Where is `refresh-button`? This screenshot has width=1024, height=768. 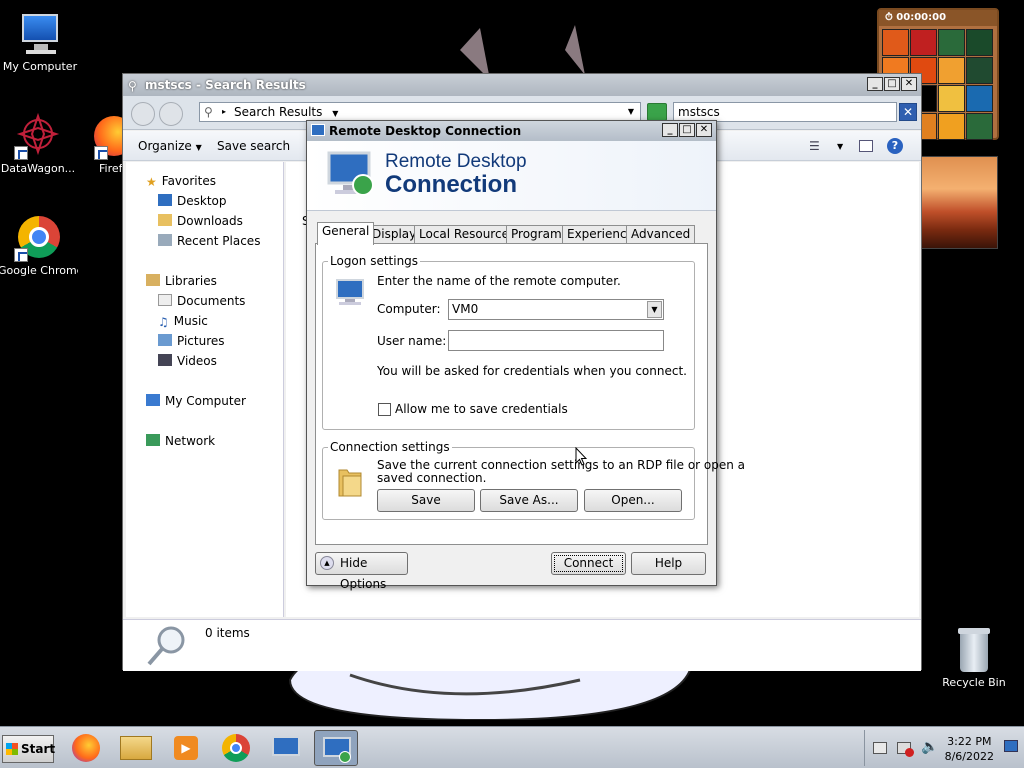 refresh-button is located at coordinates (657, 112).